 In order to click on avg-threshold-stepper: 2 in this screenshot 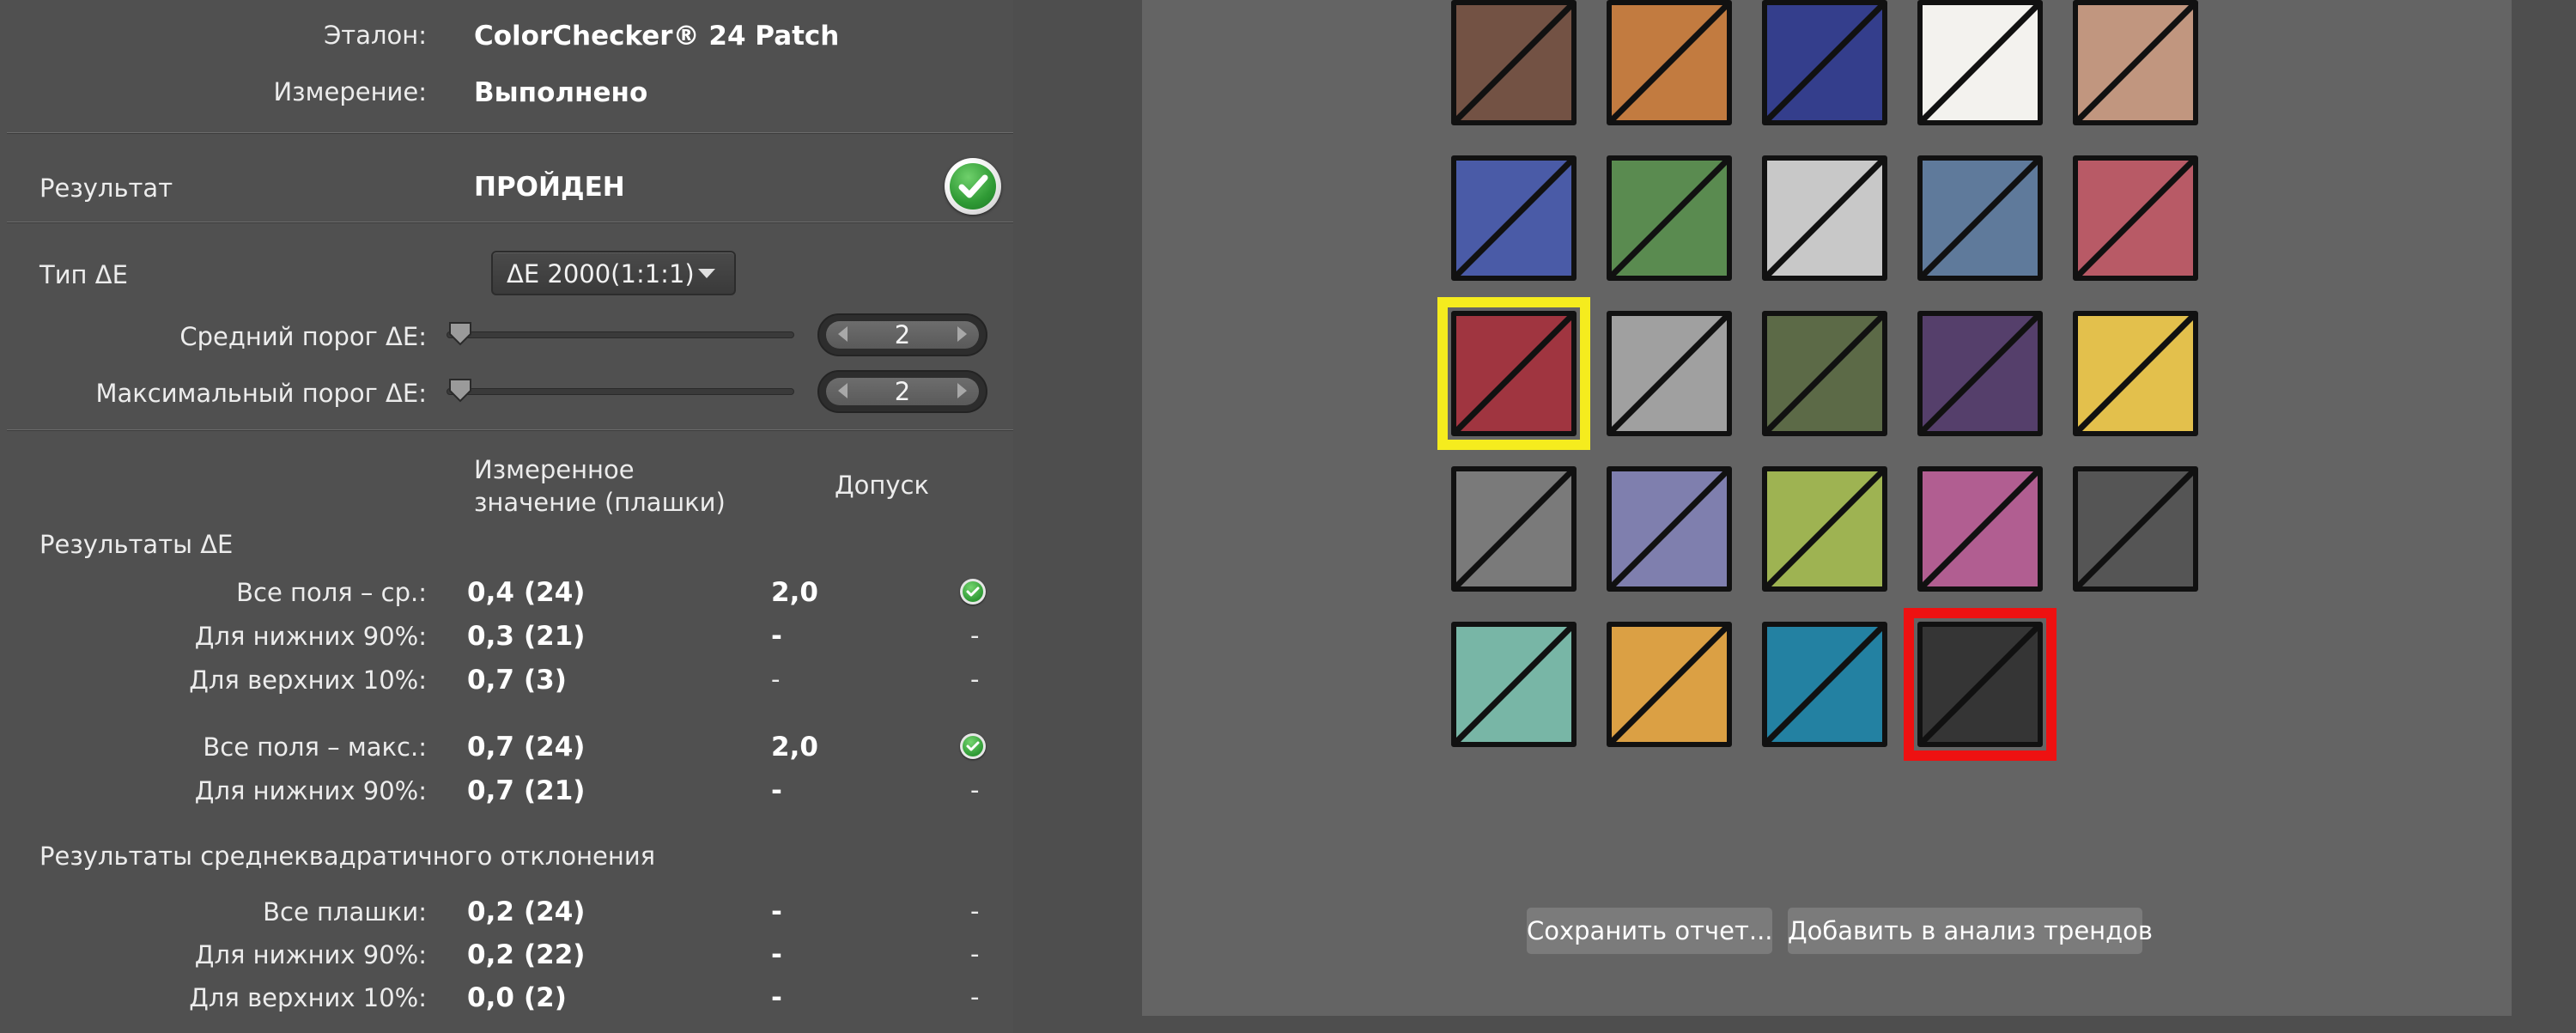, I will do `click(902, 334)`.